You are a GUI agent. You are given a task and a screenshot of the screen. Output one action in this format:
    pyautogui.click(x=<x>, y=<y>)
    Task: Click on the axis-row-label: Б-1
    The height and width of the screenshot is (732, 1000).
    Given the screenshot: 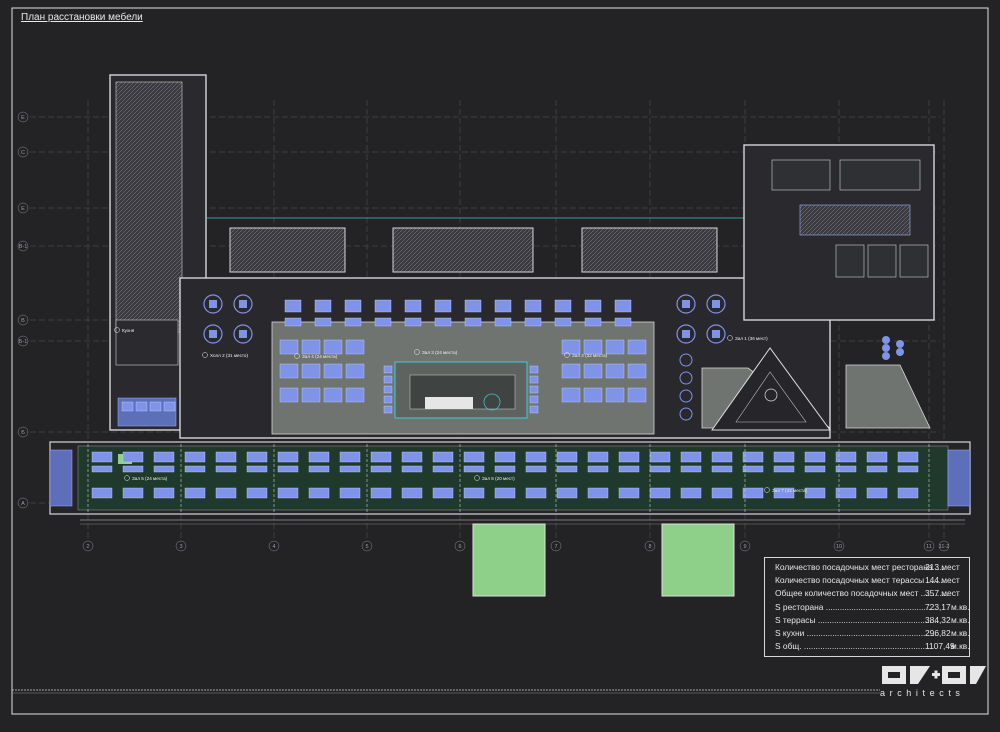 What is the action you would take?
    pyautogui.click(x=23, y=342)
    